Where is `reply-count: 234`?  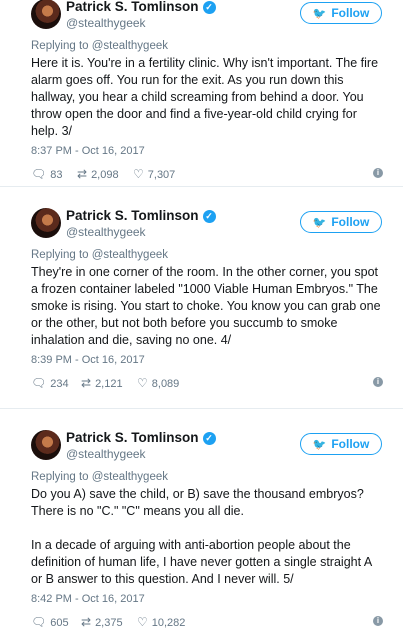 reply-count: 234 is located at coordinates (59, 384).